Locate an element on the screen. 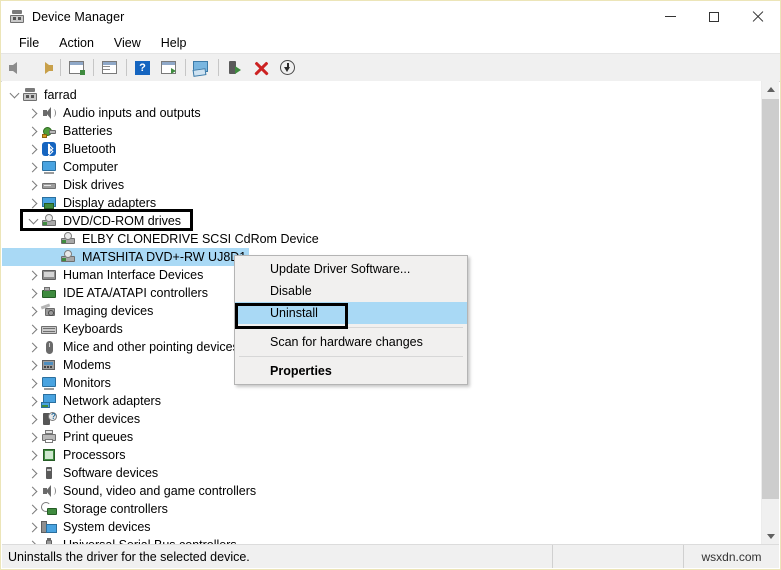 The height and width of the screenshot is (570, 781). forward-button is located at coordinates (44, 68).